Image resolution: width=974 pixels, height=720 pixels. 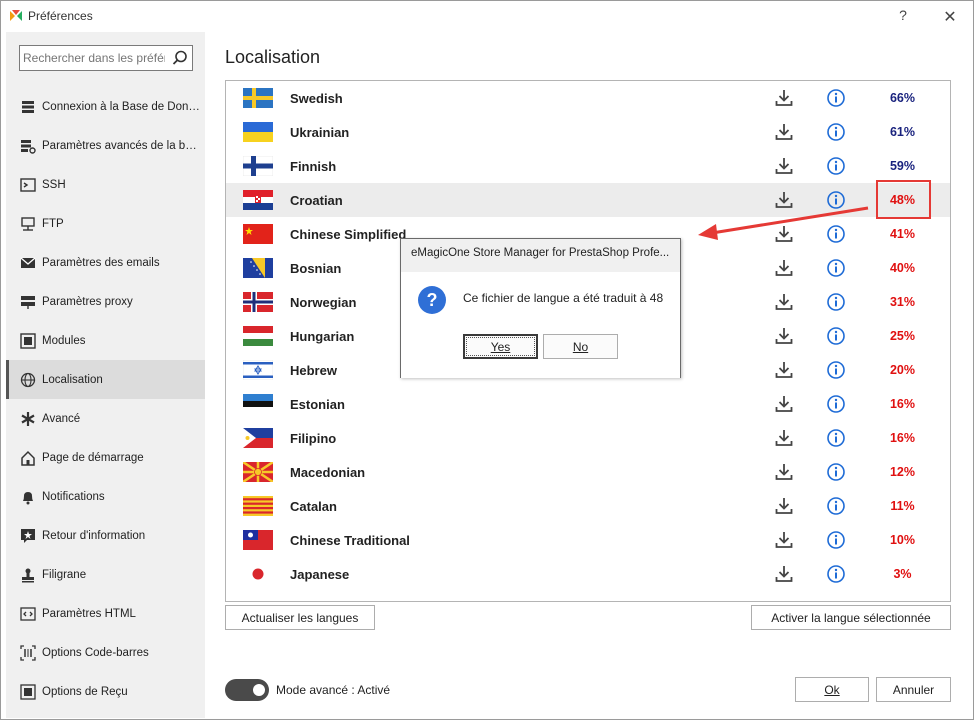 I want to click on sidebar-item-connexion-a-la-base-de-donnees: Connexion à la Base de Données, so click(x=105, y=106).